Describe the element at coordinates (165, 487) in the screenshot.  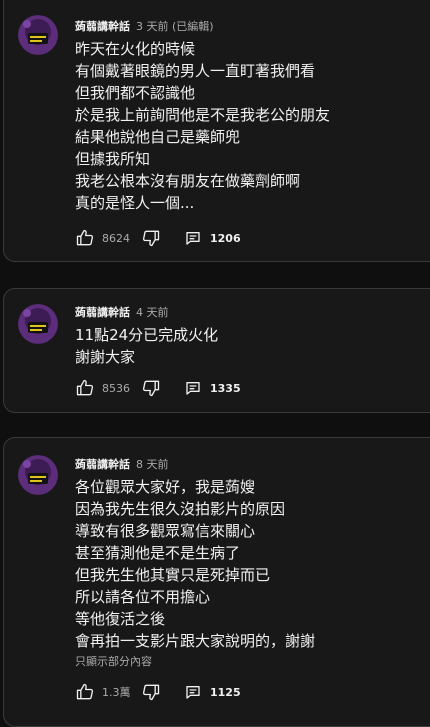
I see `comment-line: 各位觀眾大家好，我是蒟嫂` at that location.